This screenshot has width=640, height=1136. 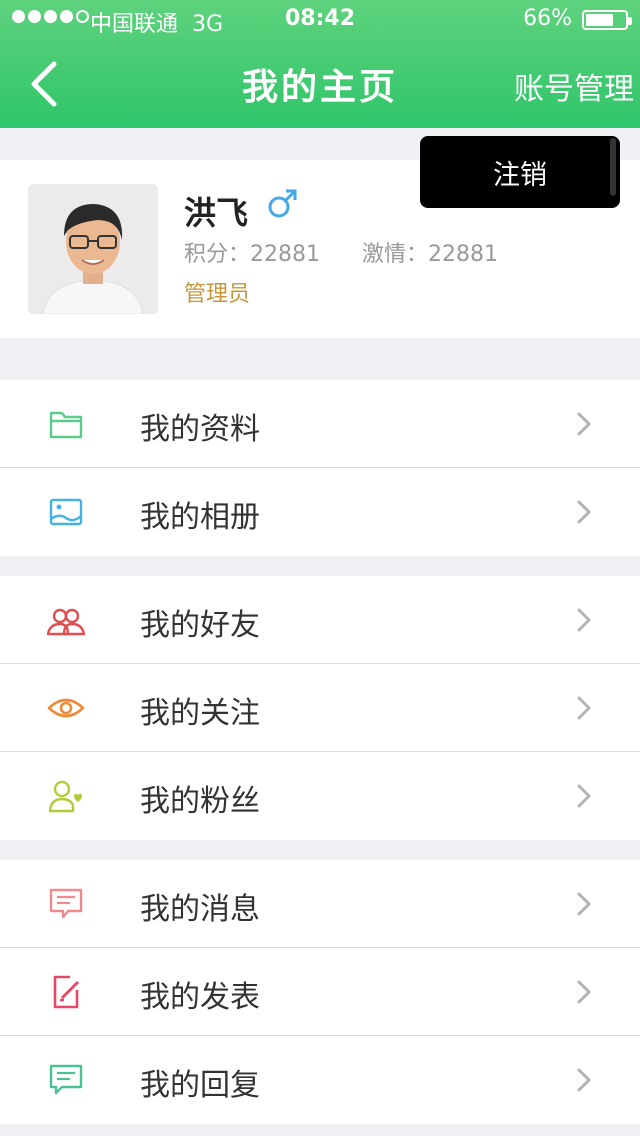 I want to click on male-icon, so click(x=282, y=203).